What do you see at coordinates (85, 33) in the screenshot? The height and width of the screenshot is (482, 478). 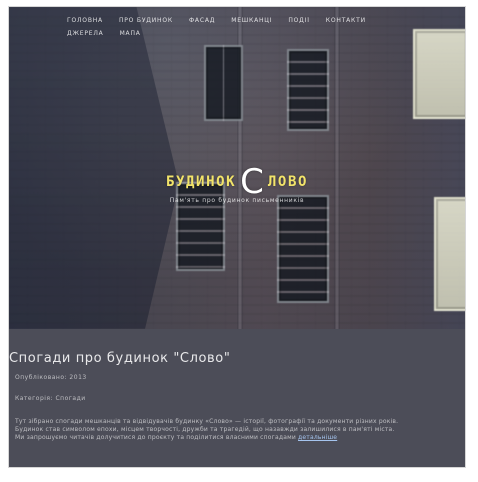 I see `nav-item-sources: Джерела` at bounding box center [85, 33].